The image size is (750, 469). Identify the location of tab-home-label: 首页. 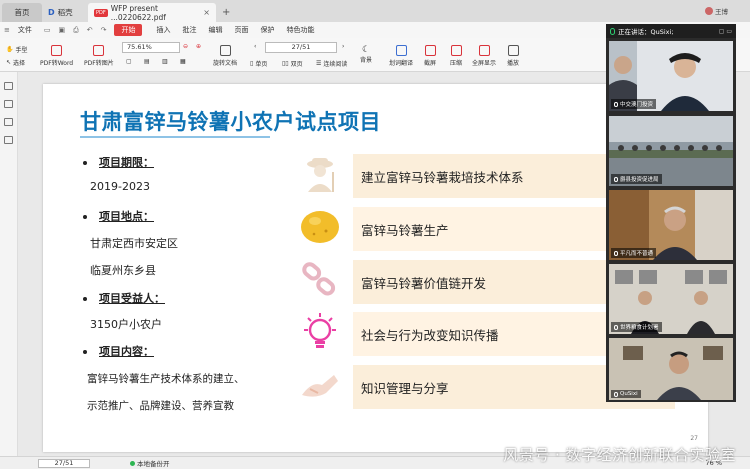
(22, 12).